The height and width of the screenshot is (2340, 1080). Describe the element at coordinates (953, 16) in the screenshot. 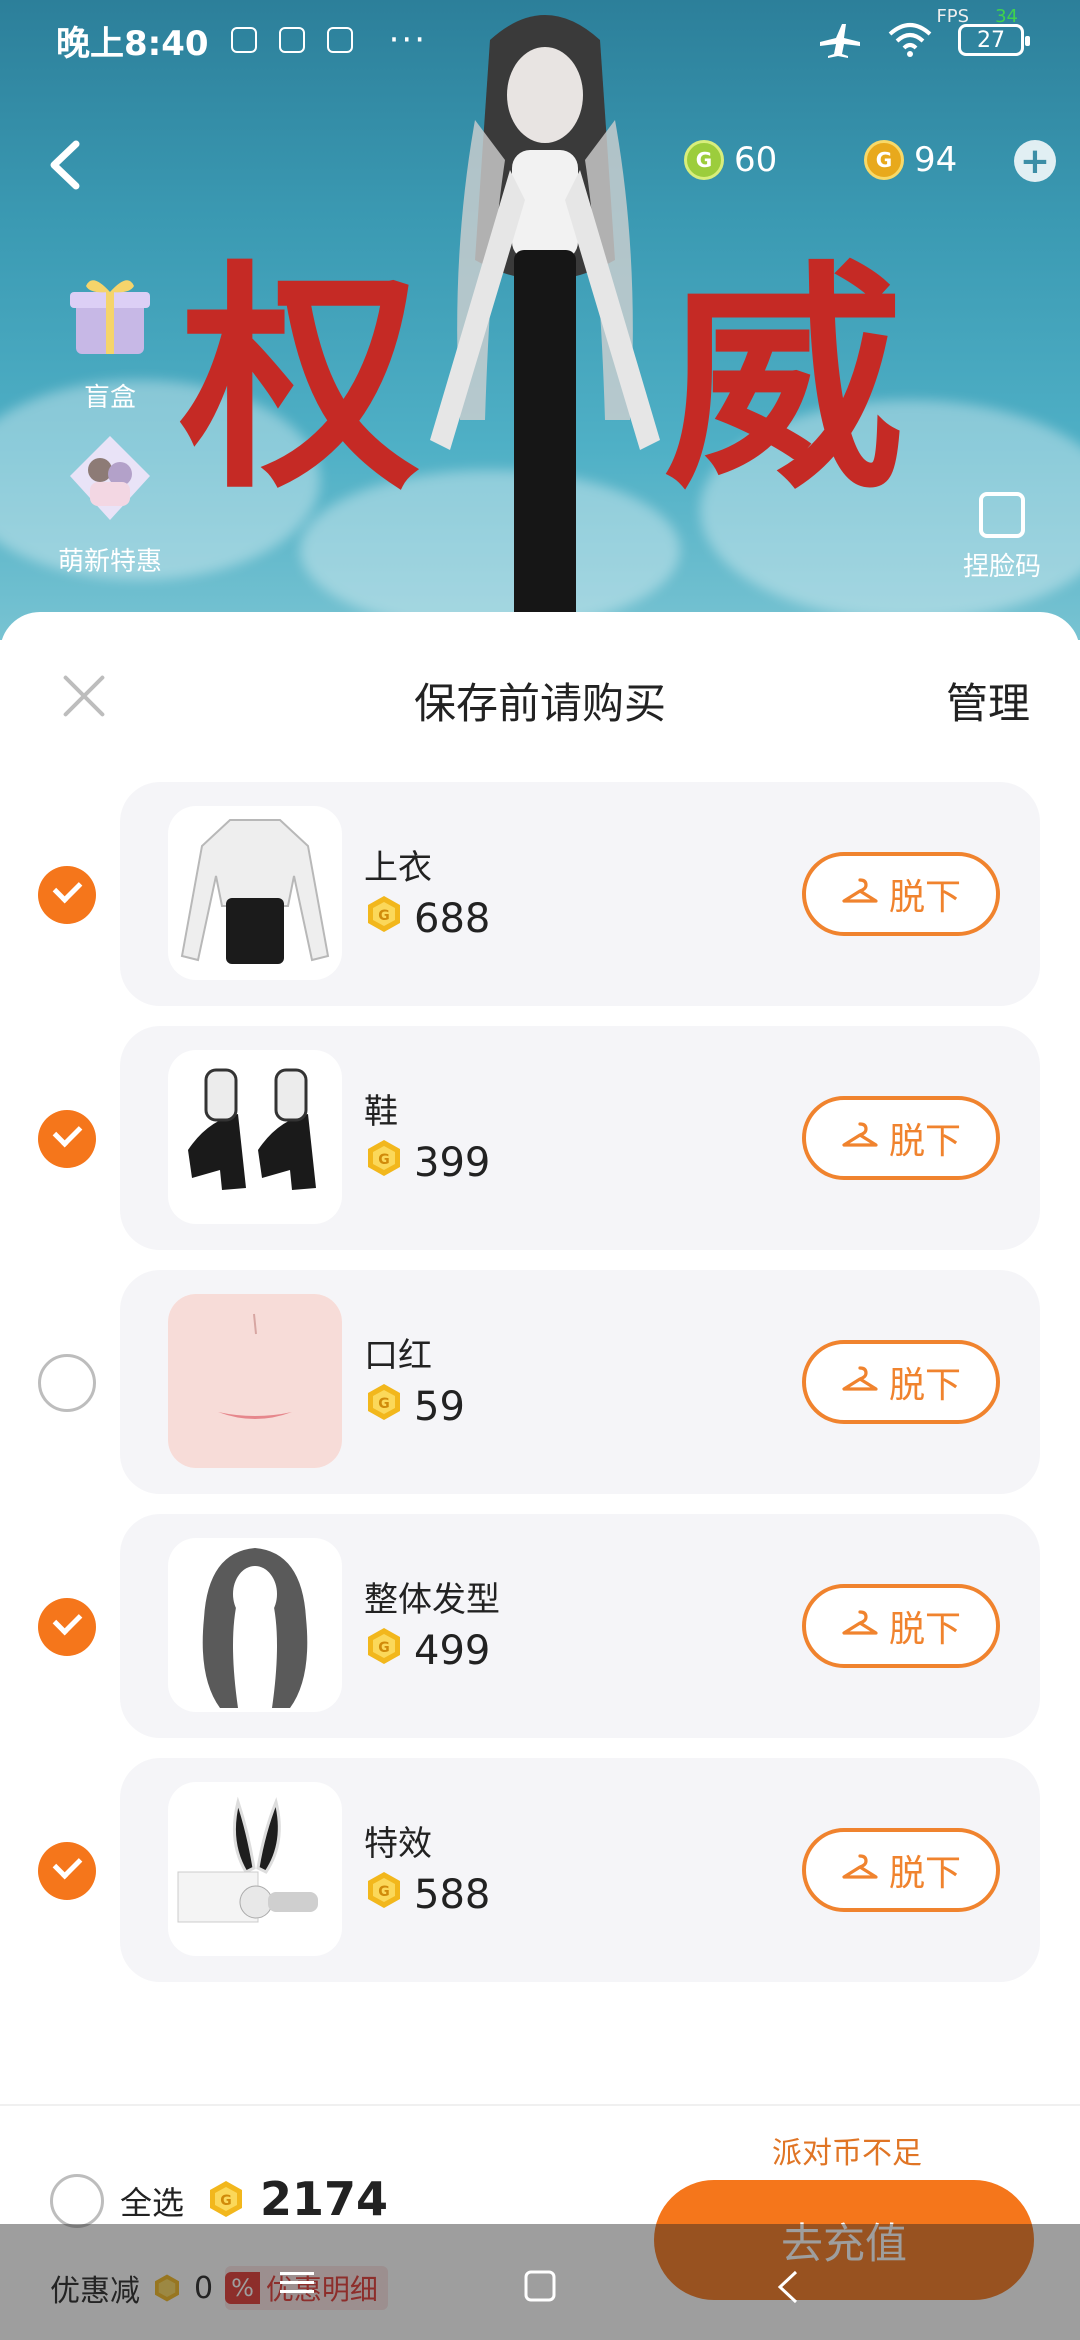

I see `fps-label: FPS` at that location.